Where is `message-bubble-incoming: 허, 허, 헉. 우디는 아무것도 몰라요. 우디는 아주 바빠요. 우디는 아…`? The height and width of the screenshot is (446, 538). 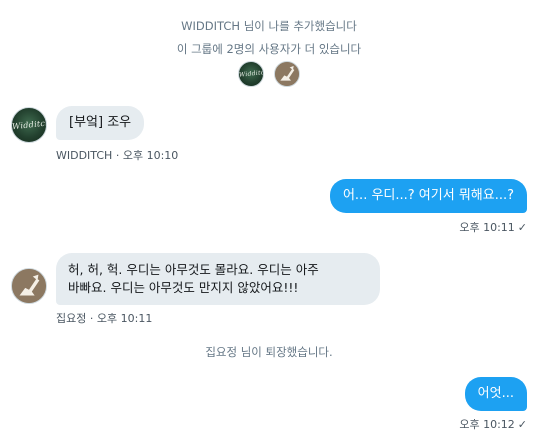 message-bubble-incoming: 허, 허, 헉. 우디는 아무것도 몰라요. 우디는 아주 바빠요. 우디는 아… is located at coordinates (218, 279).